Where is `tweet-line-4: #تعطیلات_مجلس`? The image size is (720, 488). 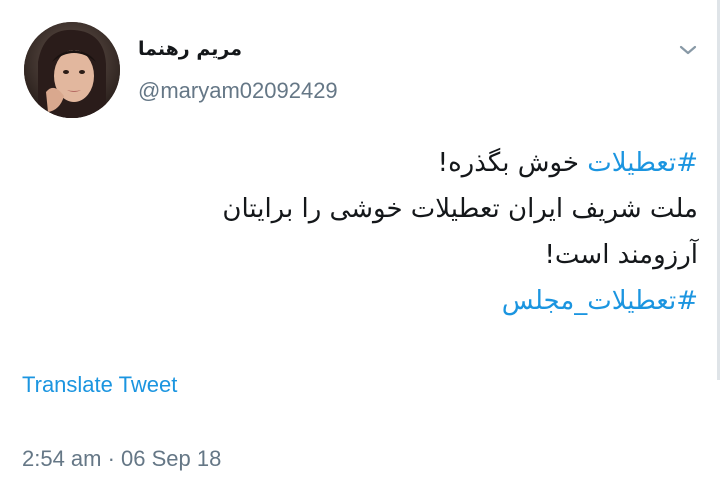
tweet-line-4: #تعطیلات_مجلس is located at coordinates (378, 301).